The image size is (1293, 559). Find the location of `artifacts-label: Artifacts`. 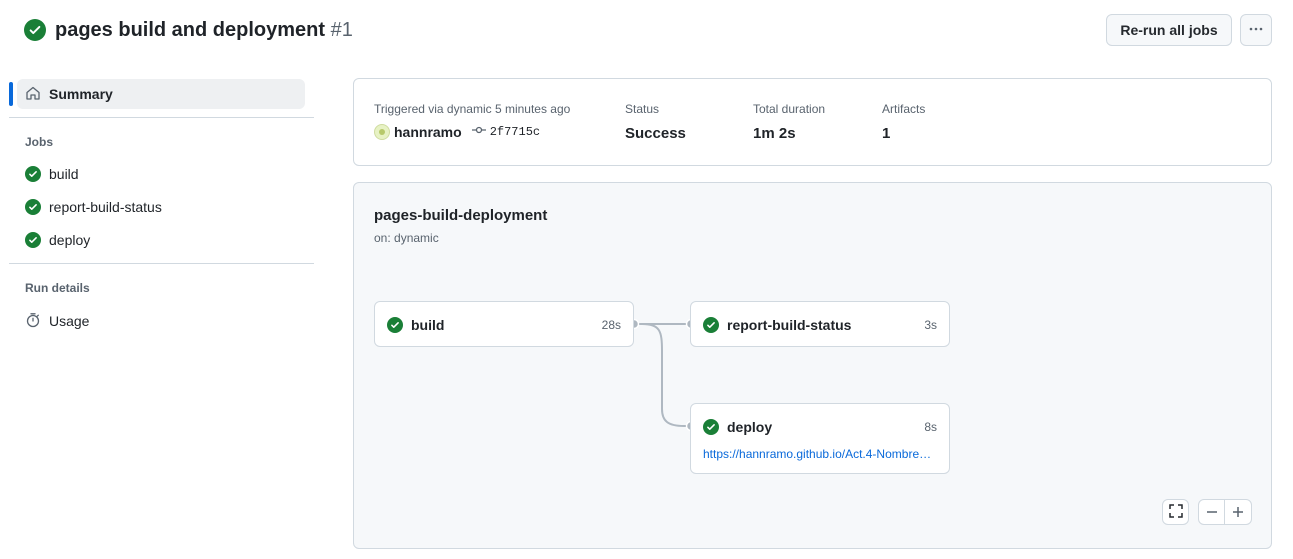

artifacts-label: Artifacts is located at coordinates (904, 109).